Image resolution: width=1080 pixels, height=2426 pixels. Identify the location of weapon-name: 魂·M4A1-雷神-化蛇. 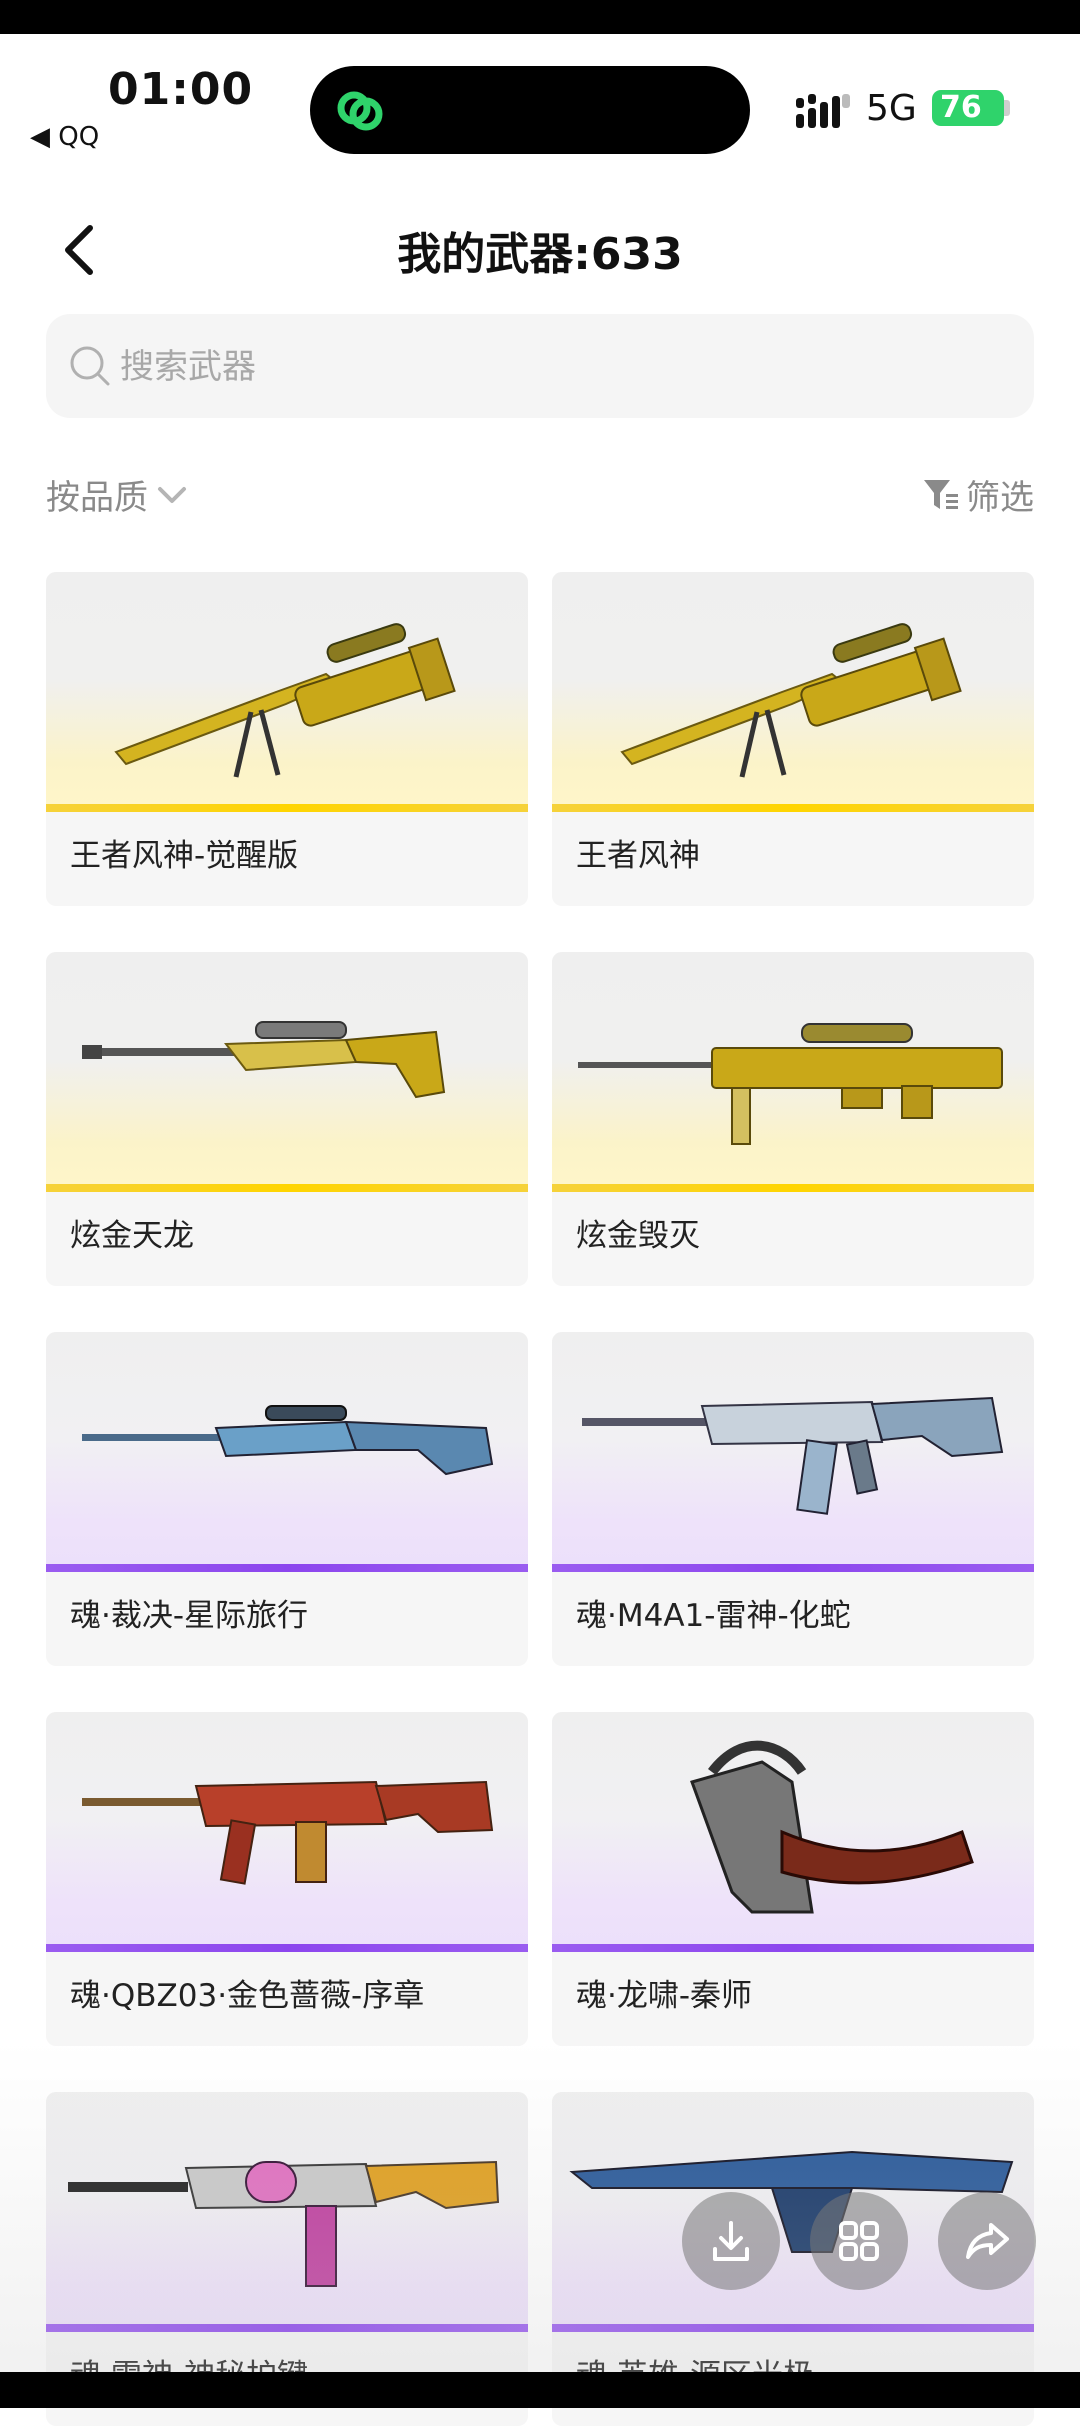
(713, 1616).